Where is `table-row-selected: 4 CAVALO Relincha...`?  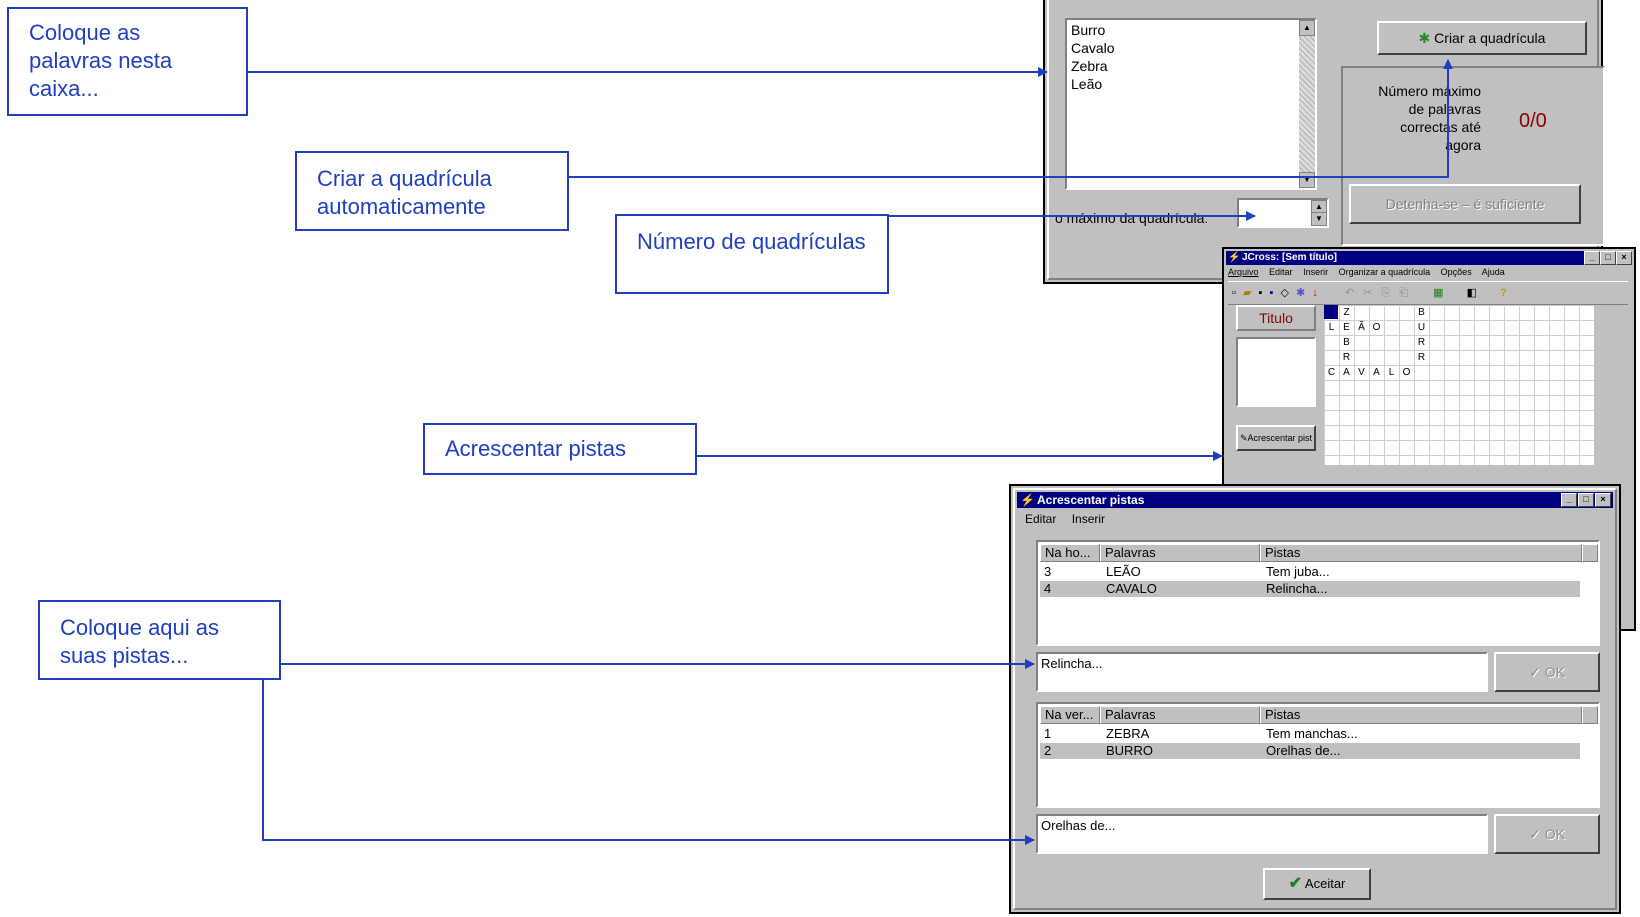 table-row-selected: 4 CAVALO Relincha... is located at coordinates (1310, 589).